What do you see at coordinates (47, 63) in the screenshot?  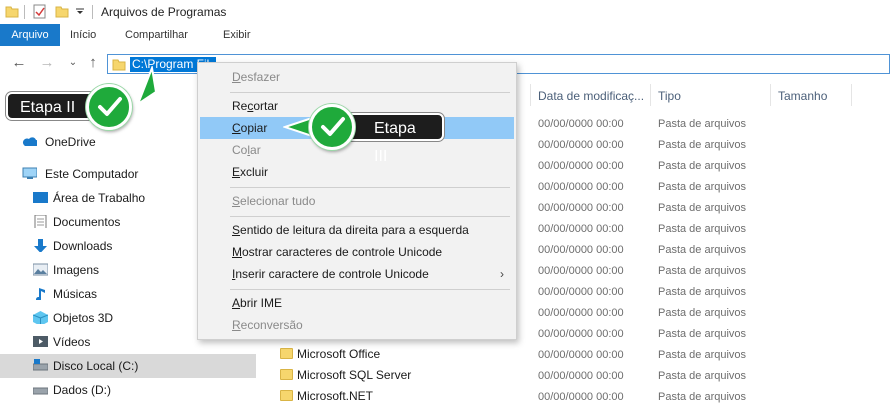 I see `forward-arrow-icon: →` at bounding box center [47, 63].